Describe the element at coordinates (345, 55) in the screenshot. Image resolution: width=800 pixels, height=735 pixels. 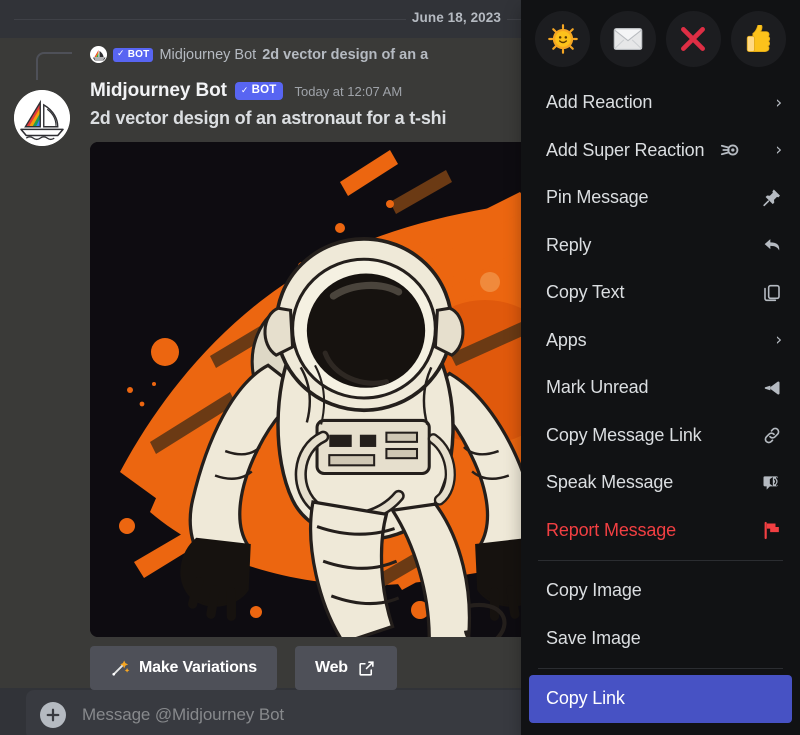
I see `reply-content: 2d vector design of an a` at that location.